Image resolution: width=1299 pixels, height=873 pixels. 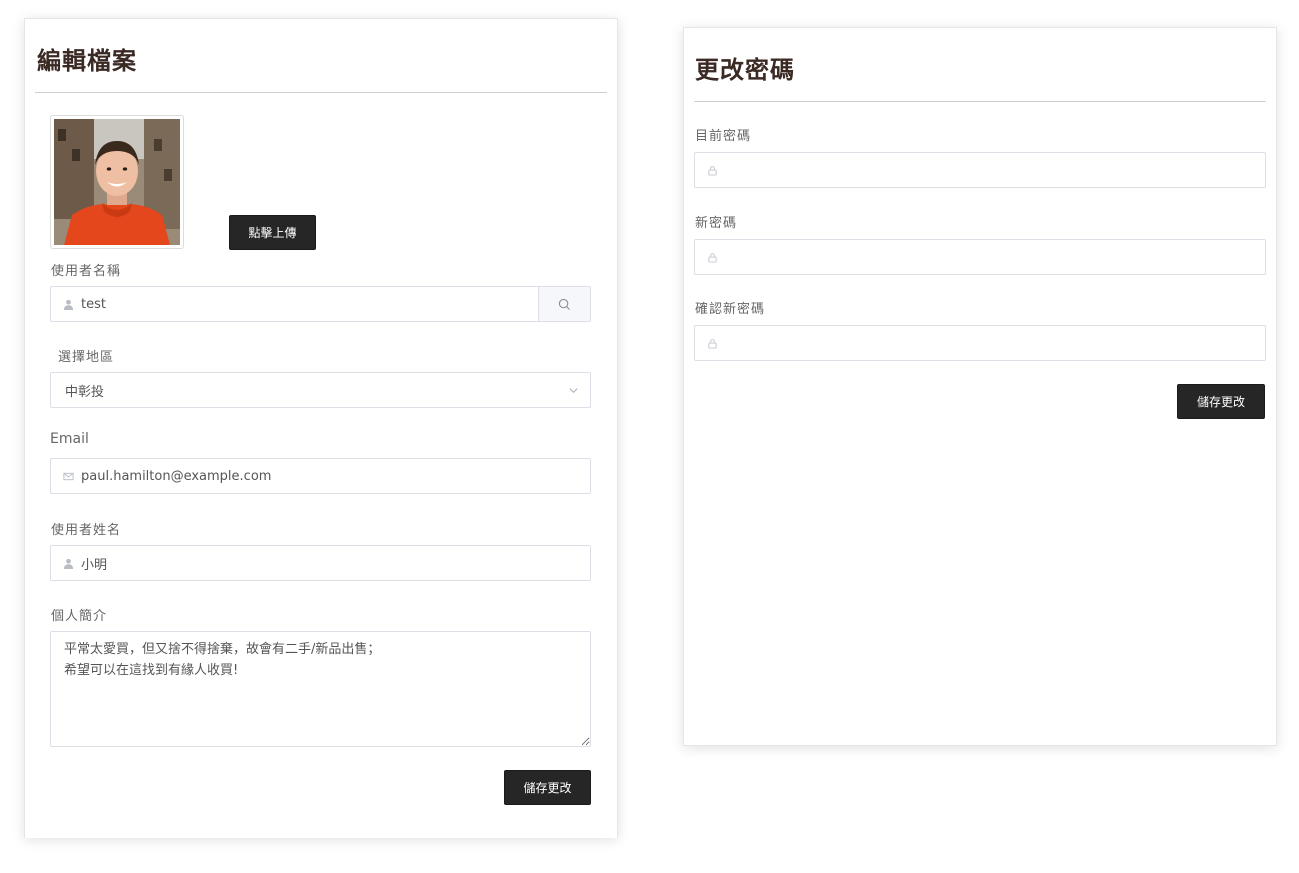 I want to click on search-icon, so click(x=564, y=304).